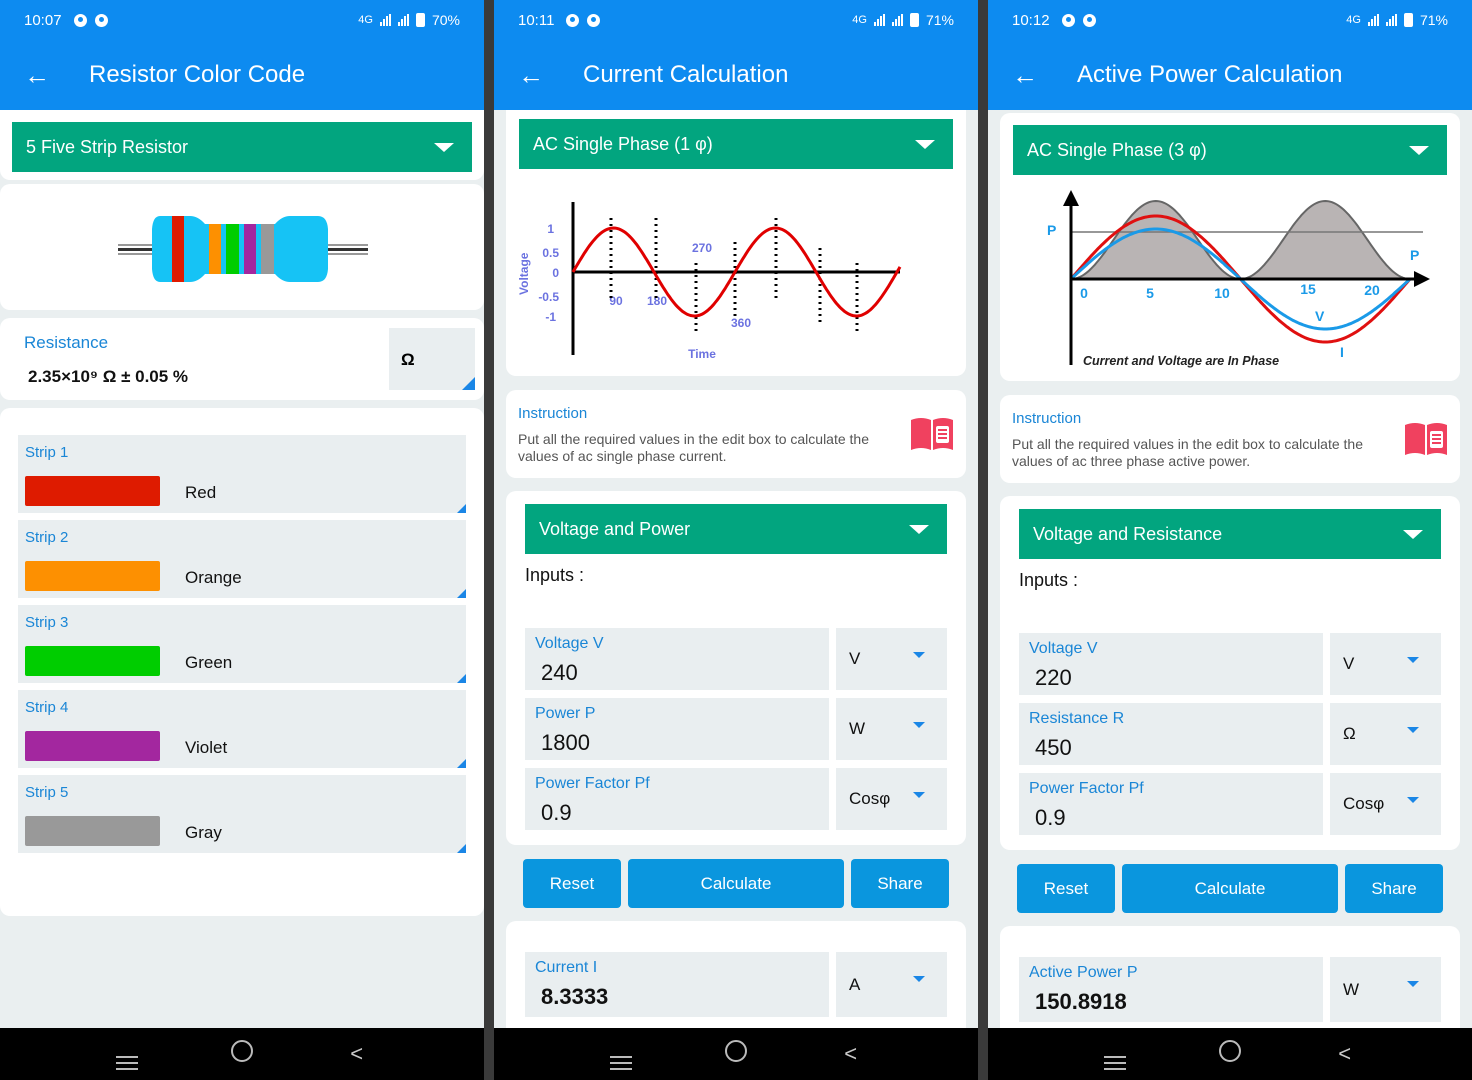  What do you see at coordinates (242, 644) in the screenshot?
I see `strip-select: Strip 3 Green` at bounding box center [242, 644].